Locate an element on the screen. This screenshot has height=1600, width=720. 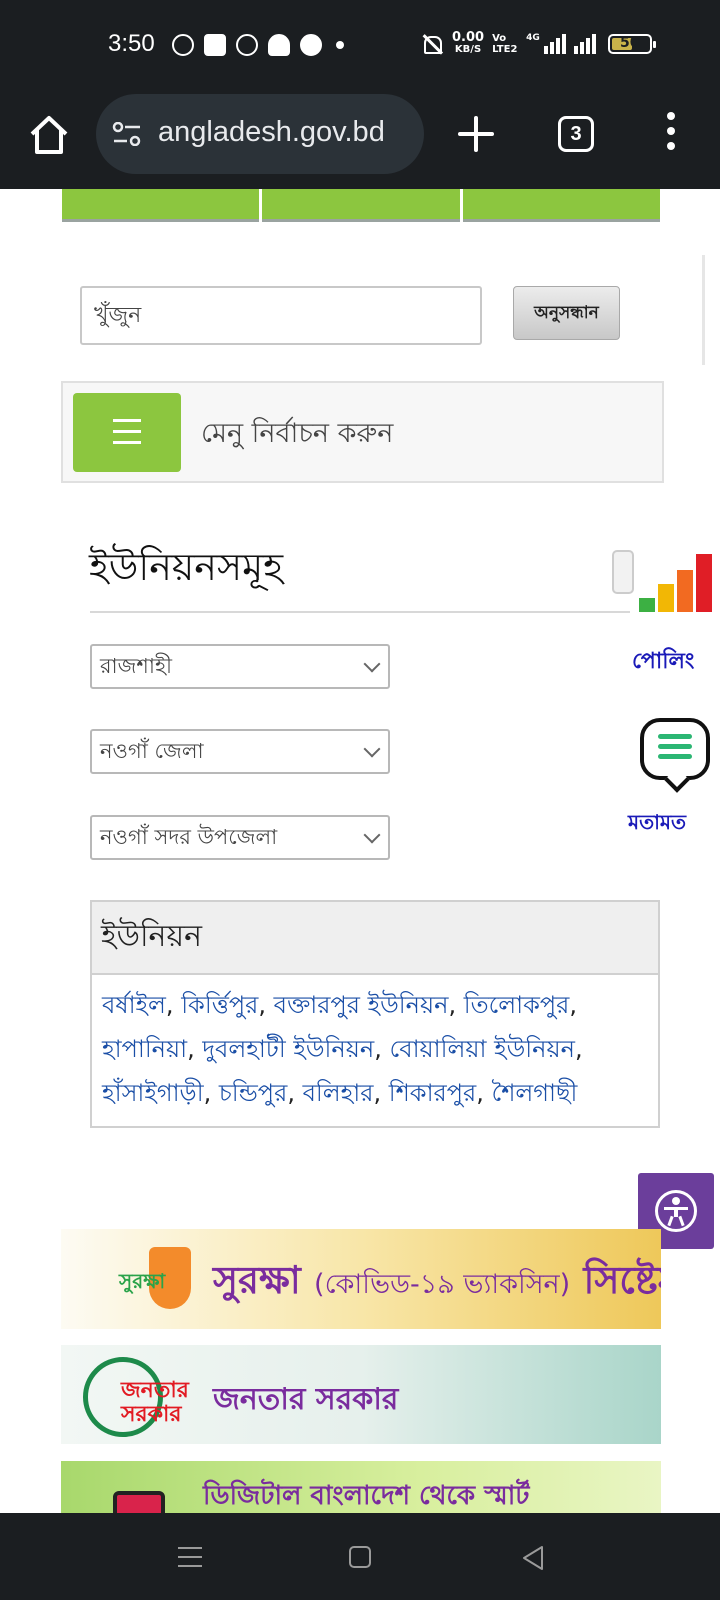
hamburger-icon is located at coordinates (127, 435).